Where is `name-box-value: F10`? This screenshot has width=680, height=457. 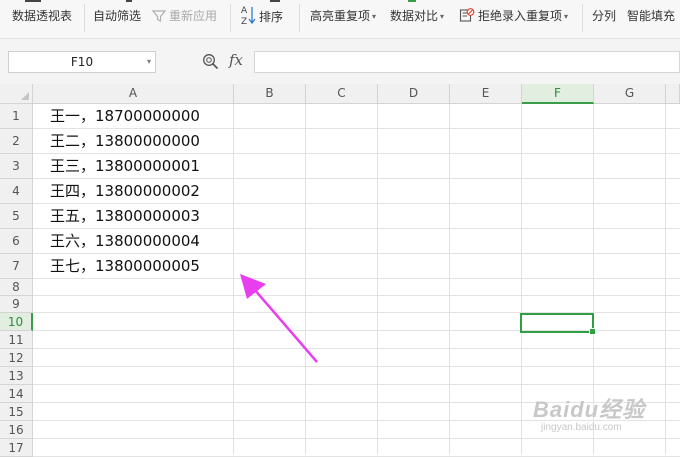
name-box-value: F10 is located at coordinates (82, 62).